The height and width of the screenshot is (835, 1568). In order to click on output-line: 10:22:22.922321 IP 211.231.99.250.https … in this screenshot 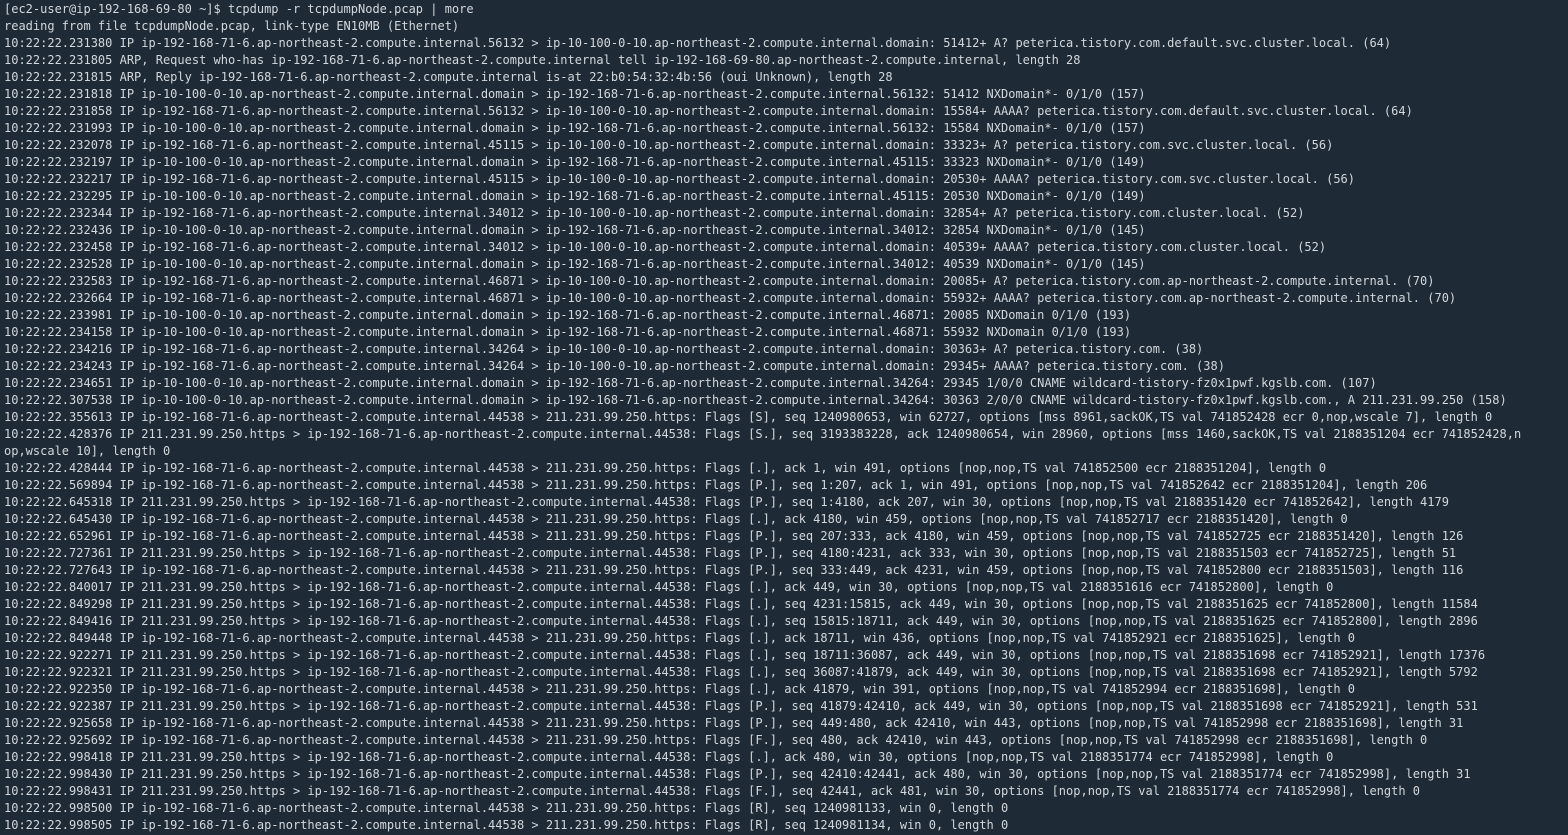, I will do `click(741, 672)`.